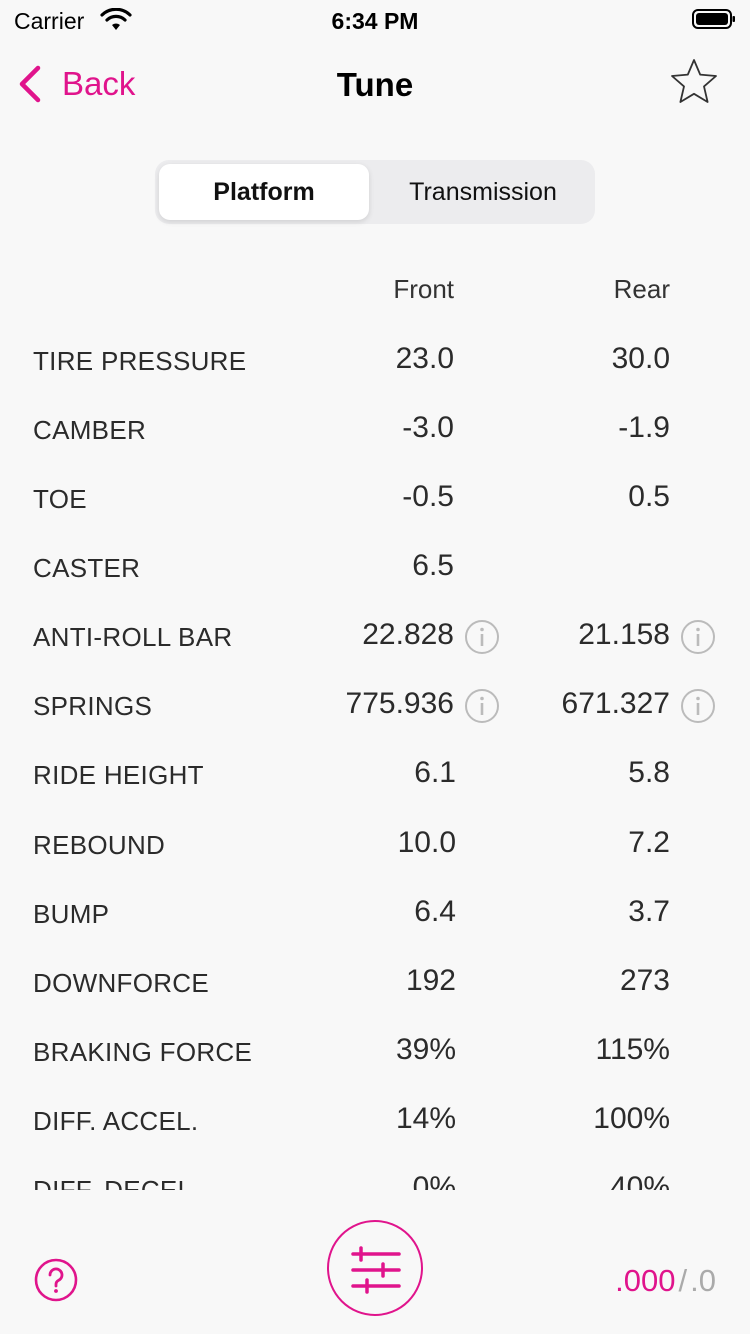 Image resolution: width=750 pixels, height=1334 pixels. Describe the element at coordinates (639, 1180) in the screenshot. I see `rear-value: 40%` at that location.